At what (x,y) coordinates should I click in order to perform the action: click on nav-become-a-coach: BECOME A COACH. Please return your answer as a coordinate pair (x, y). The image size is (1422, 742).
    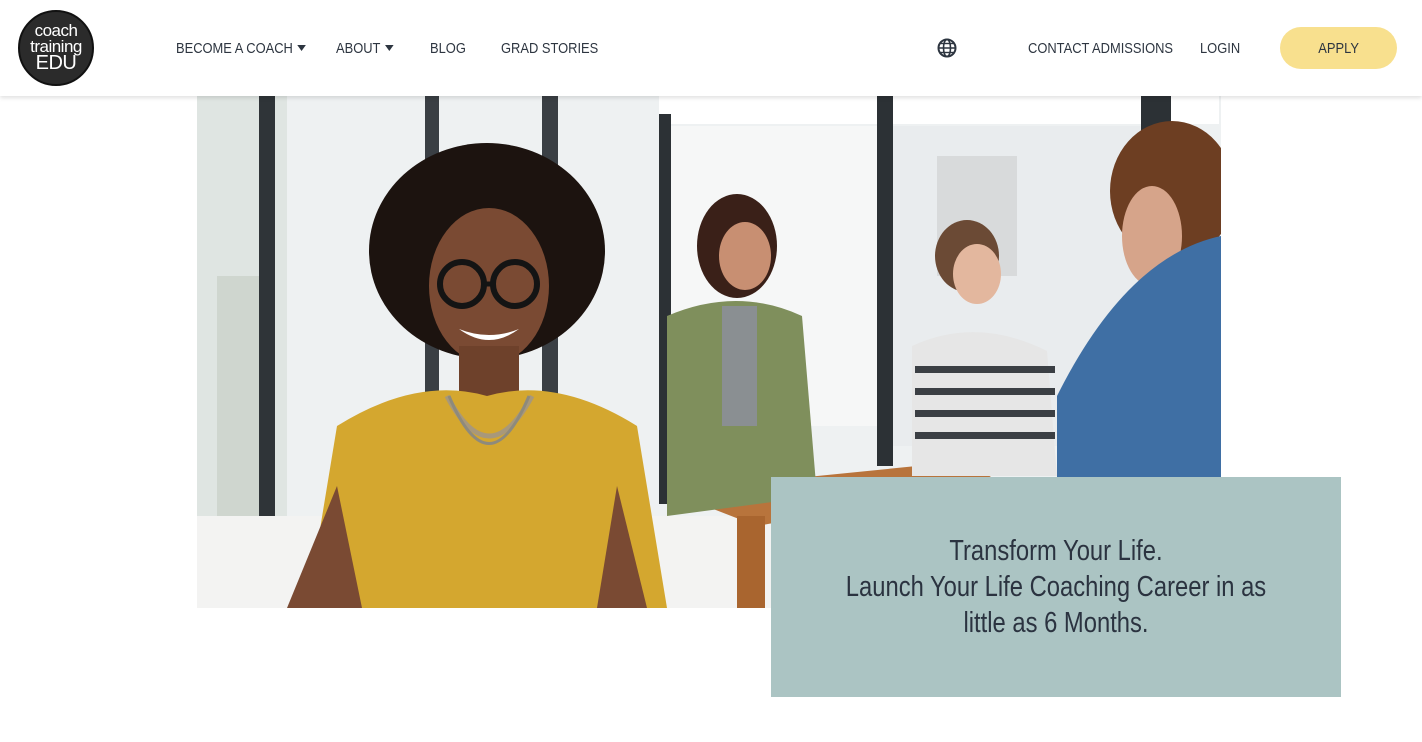
    Looking at the image, I should click on (241, 48).